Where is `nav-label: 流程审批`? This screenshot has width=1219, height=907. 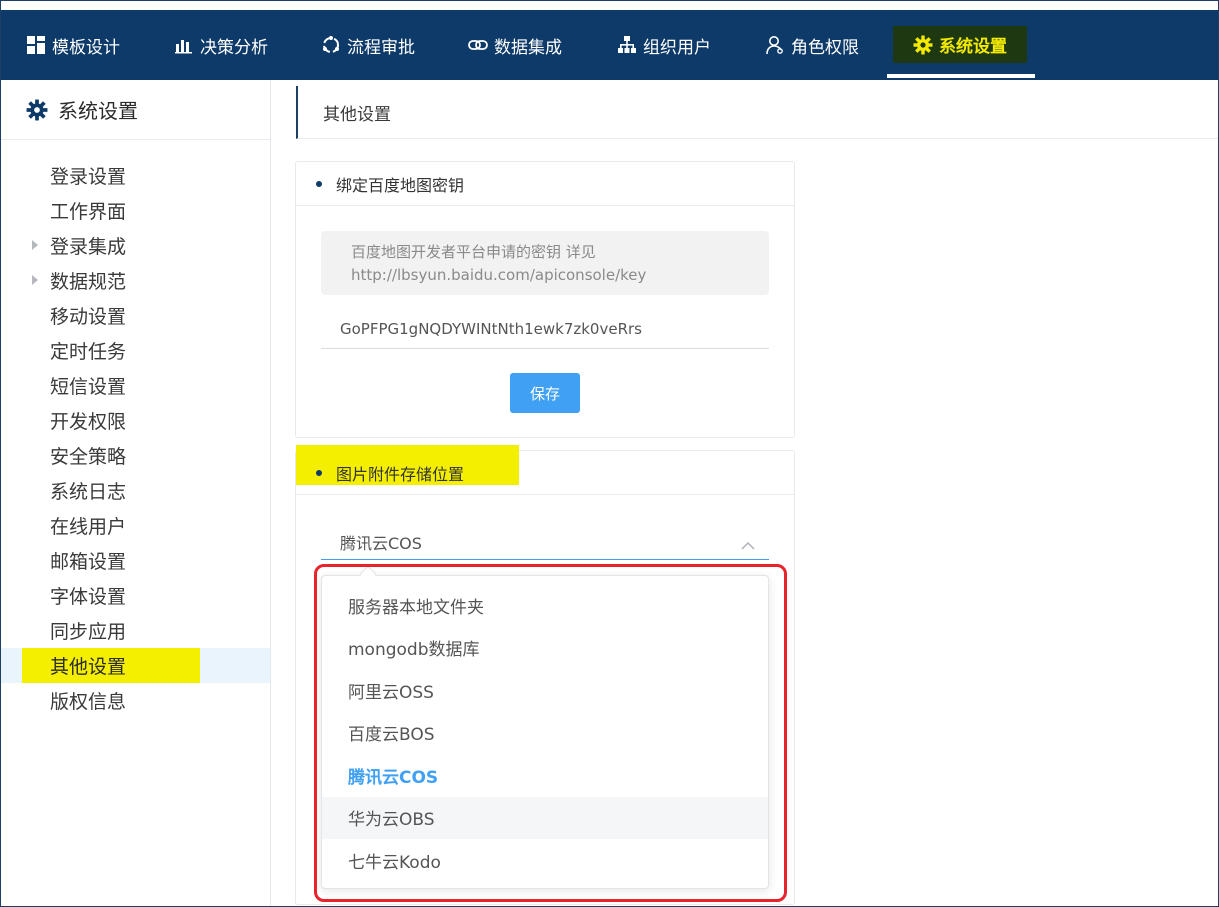
nav-label: 流程审批 is located at coordinates (381, 45).